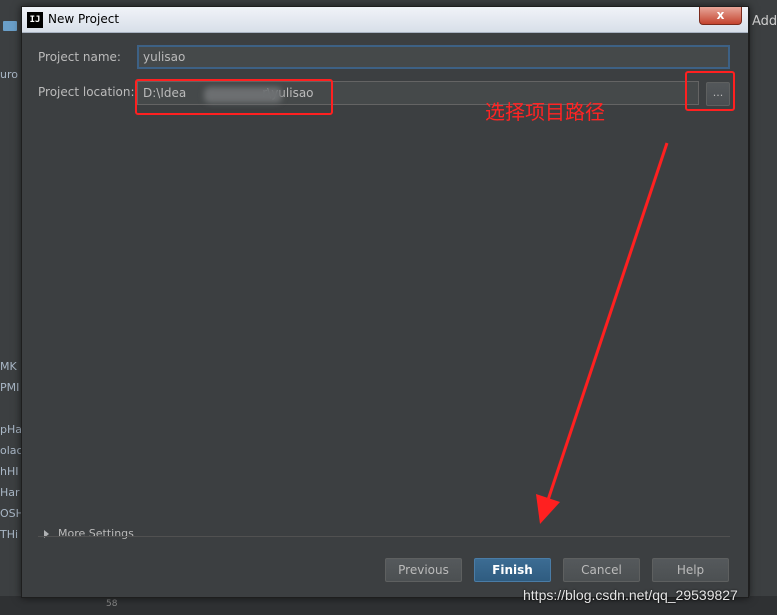 The image size is (777, 615). I want to click on annotation-arrow-icon, so click(602, 333).